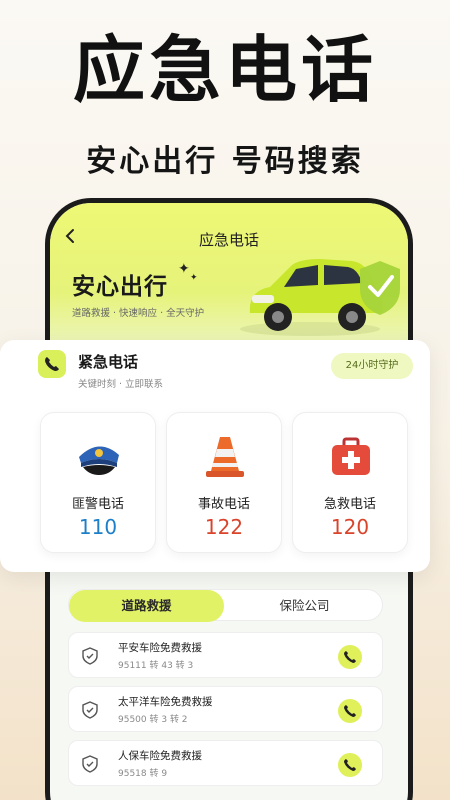 The height and width of the screenshot is (800, 450). I want to click on emergency-title: 紧急电话, so click(108, 362).